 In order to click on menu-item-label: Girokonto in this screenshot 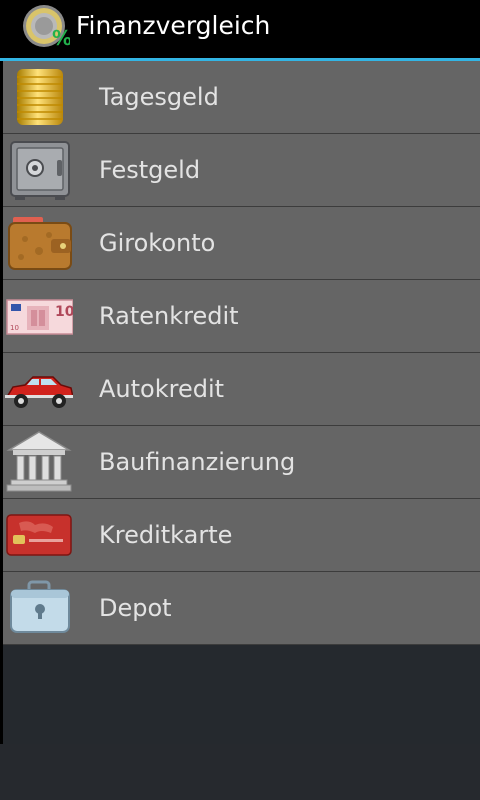, I will do `click(157, 243)`.